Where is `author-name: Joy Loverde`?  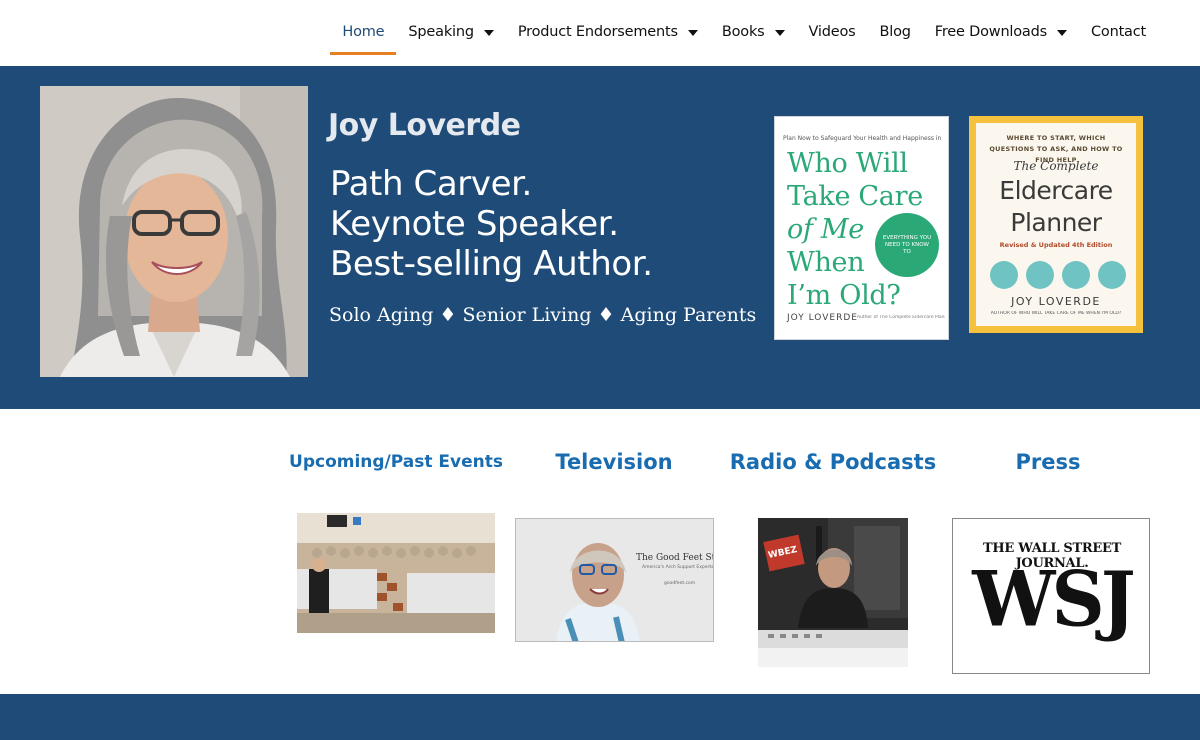 author-name: Joy Loverde is located at coordinates (424, 125).